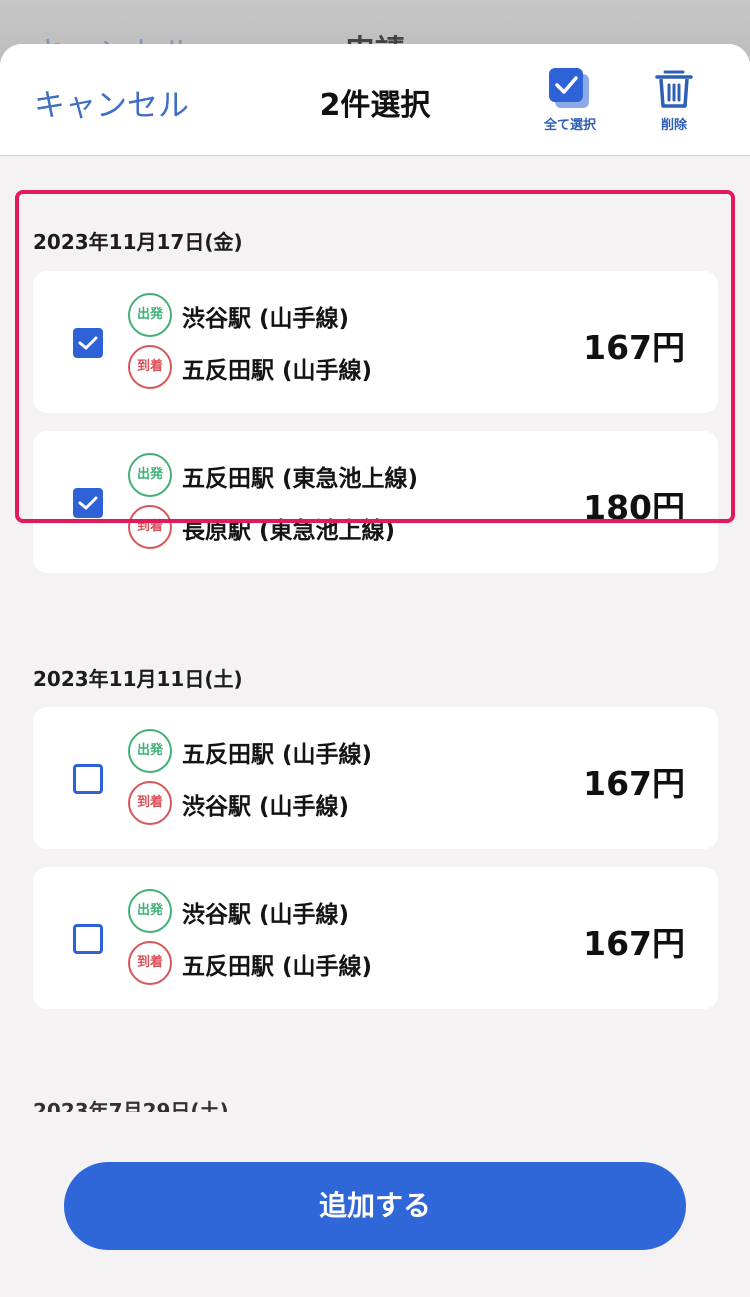  I want to click on select-all-label: 全て選択, so click(569, 125).